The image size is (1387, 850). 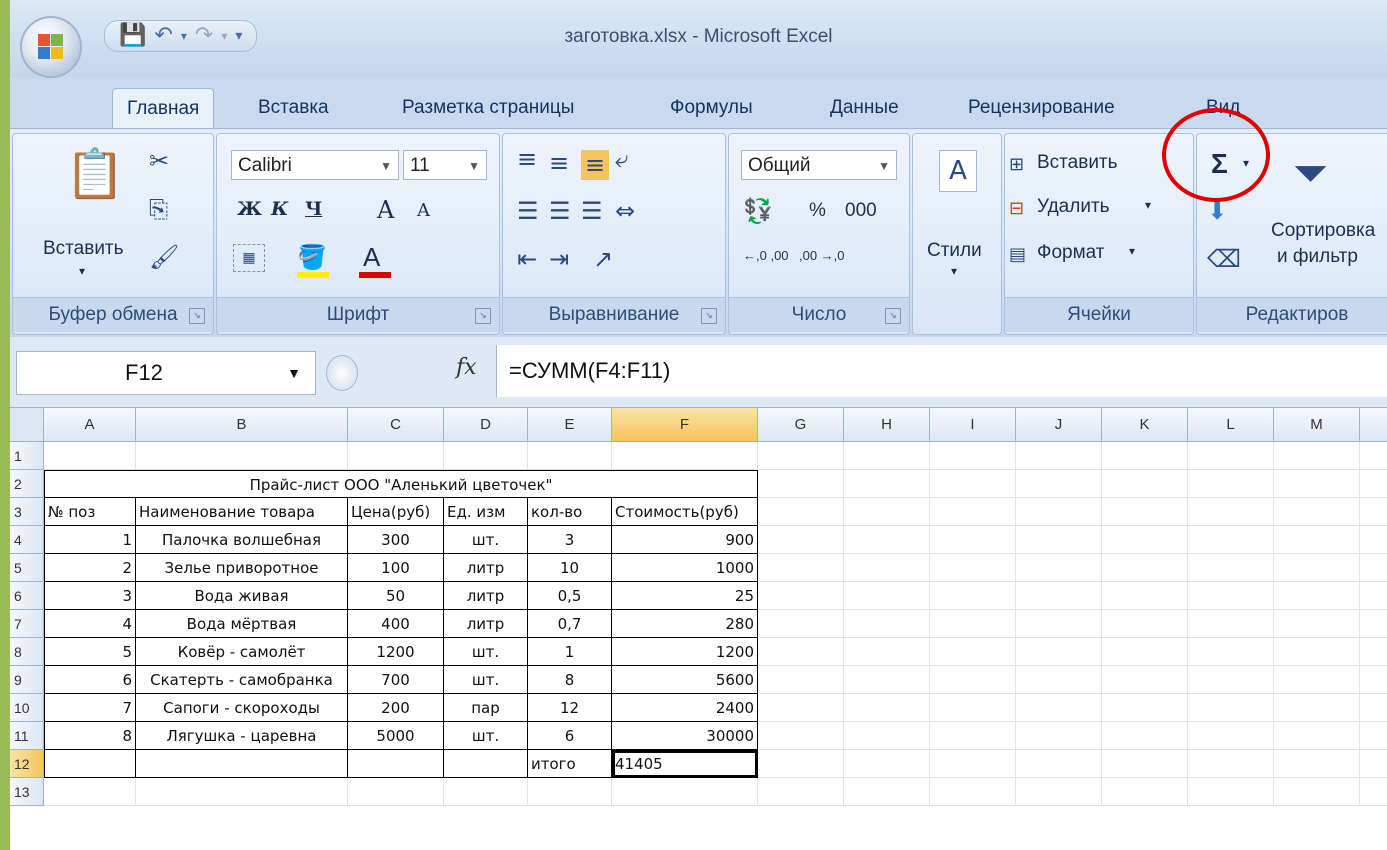 I want to click on increase-decimal-button: ←,0 ,00, so click(x=766, y=255).